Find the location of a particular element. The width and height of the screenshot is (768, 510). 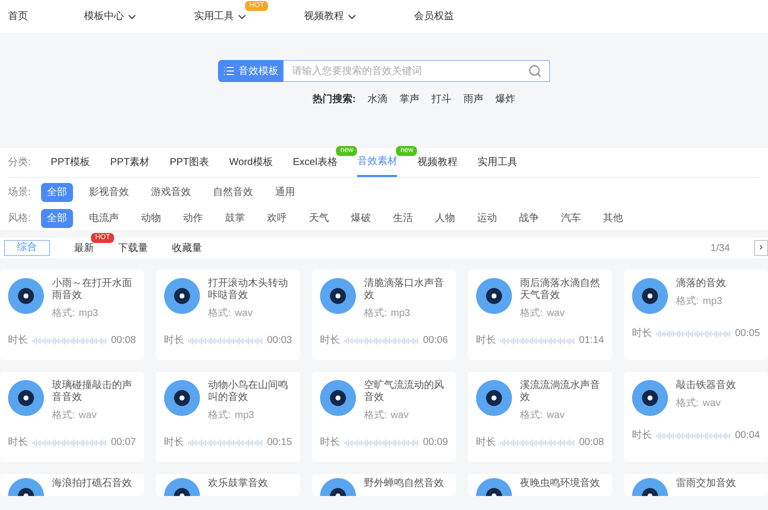

category-tab: PPT图表 is located at coordinates (190, 162).